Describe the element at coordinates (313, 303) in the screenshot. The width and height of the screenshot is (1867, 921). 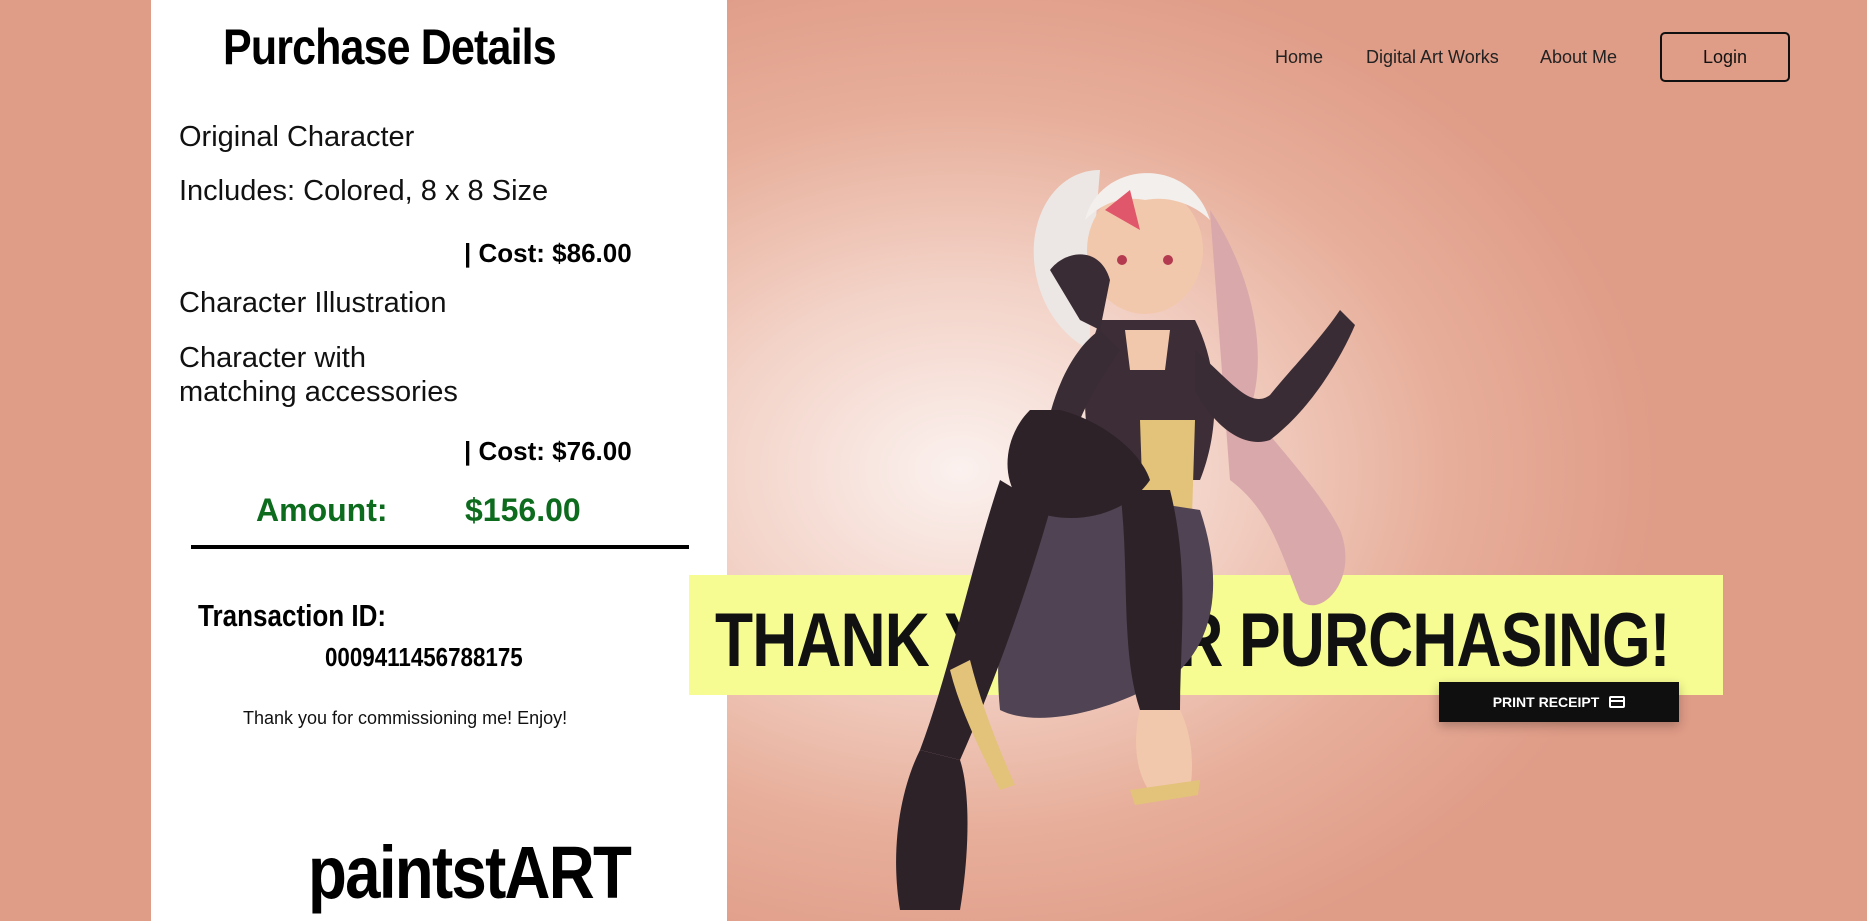
I see `item-2-name: Character Illustration` at that location.